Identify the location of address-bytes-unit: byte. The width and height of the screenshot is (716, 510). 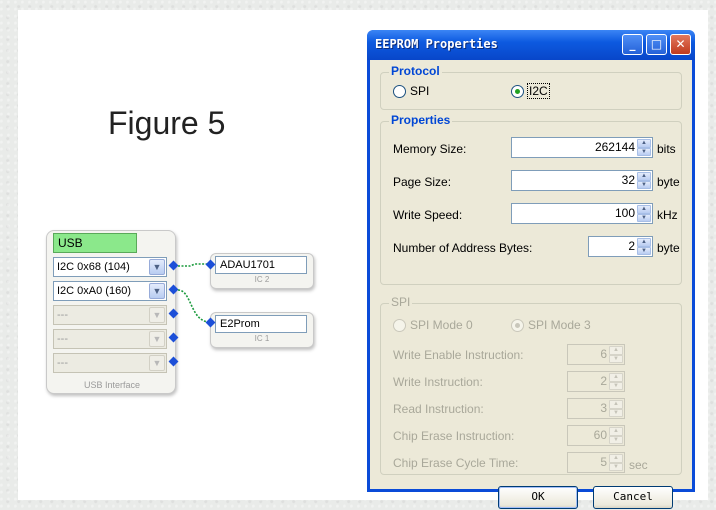
(668, 248).